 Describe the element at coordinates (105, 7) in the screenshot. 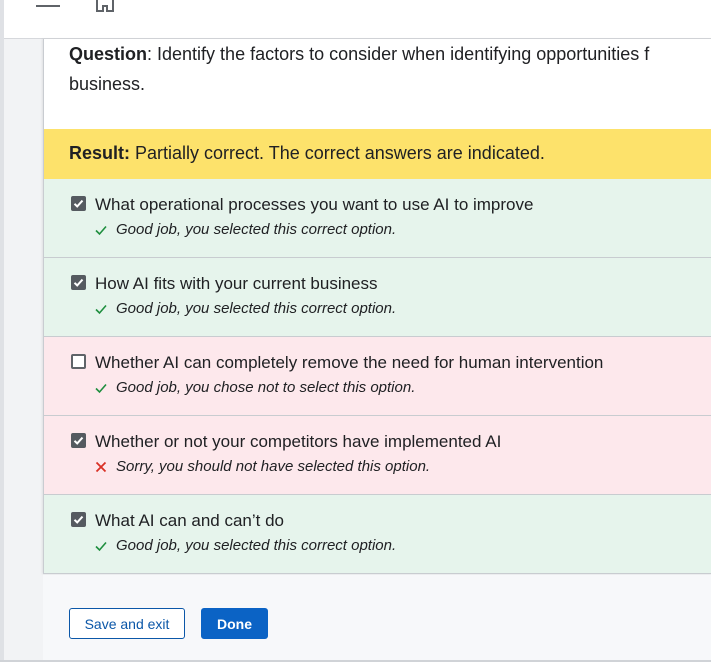

I see `home-icon` at that location.